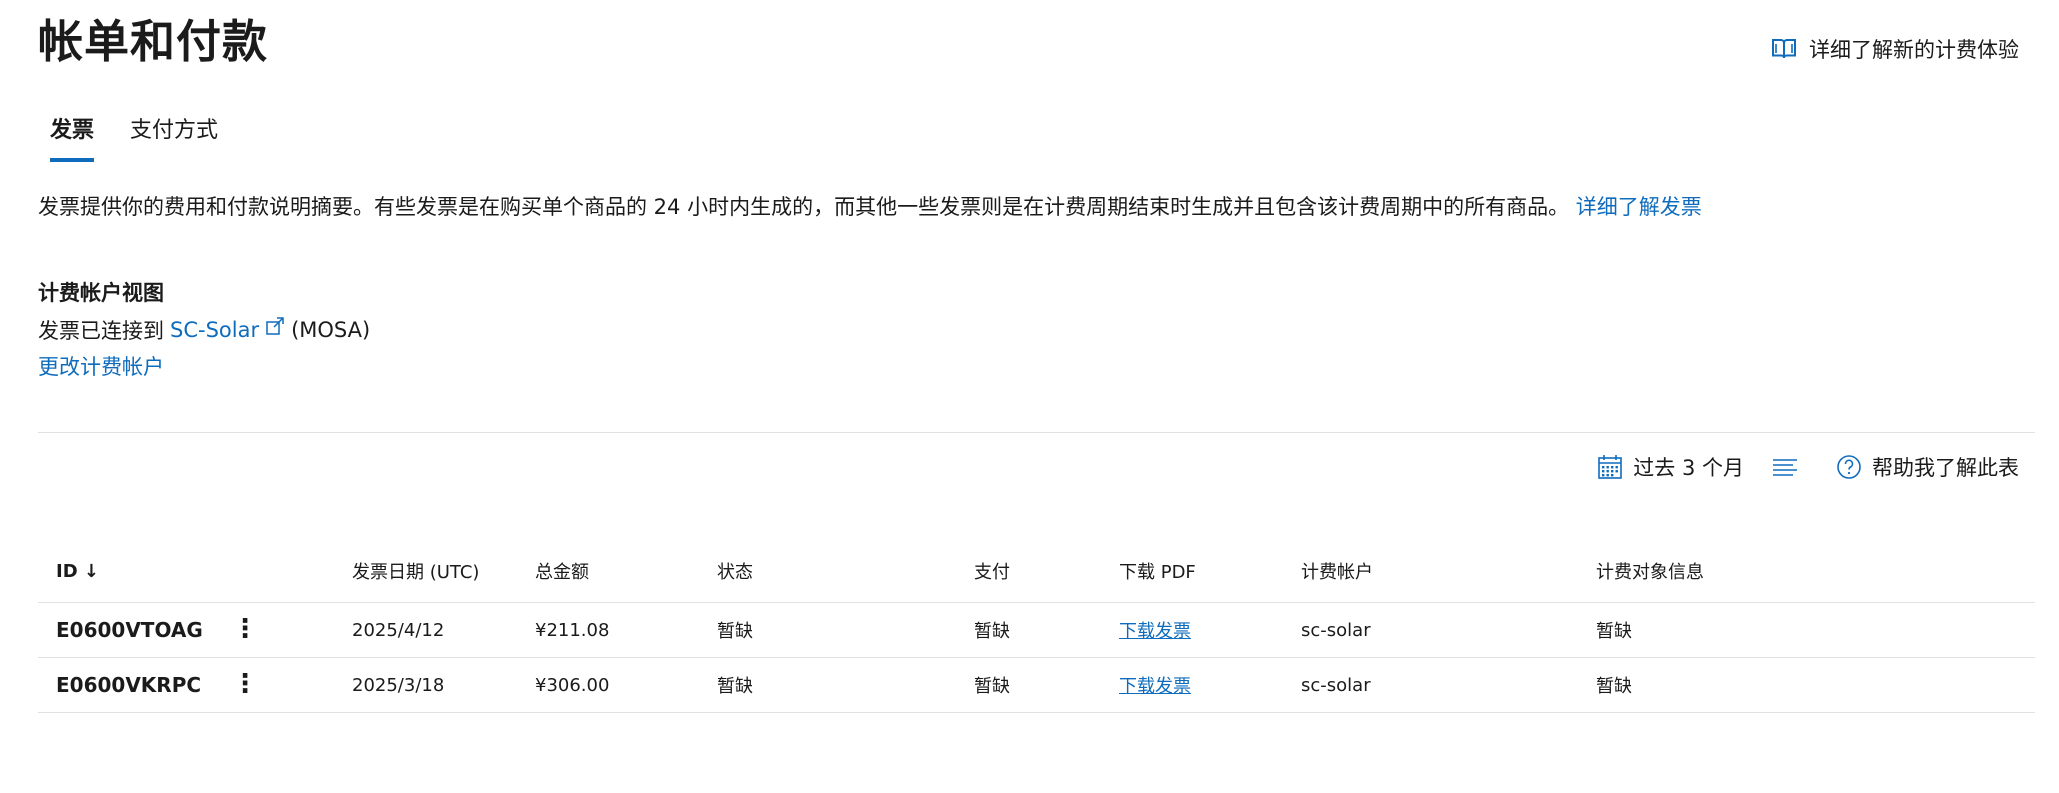 The height and width of the screenshot is (793, 2059). I want to click on account-name-link: SC-Solar, so click(214, 330).